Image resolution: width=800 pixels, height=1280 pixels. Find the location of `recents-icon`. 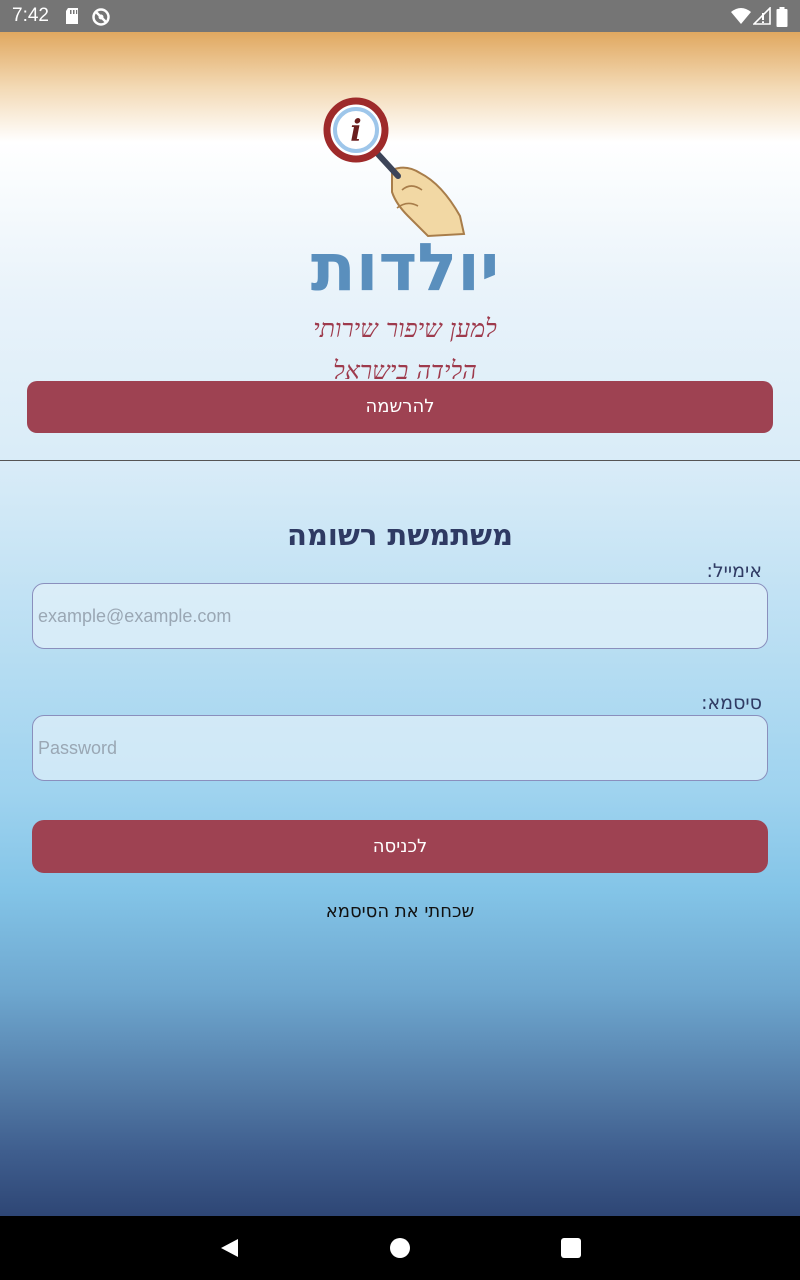

recents-icon is located at coordinates (571, 1248).